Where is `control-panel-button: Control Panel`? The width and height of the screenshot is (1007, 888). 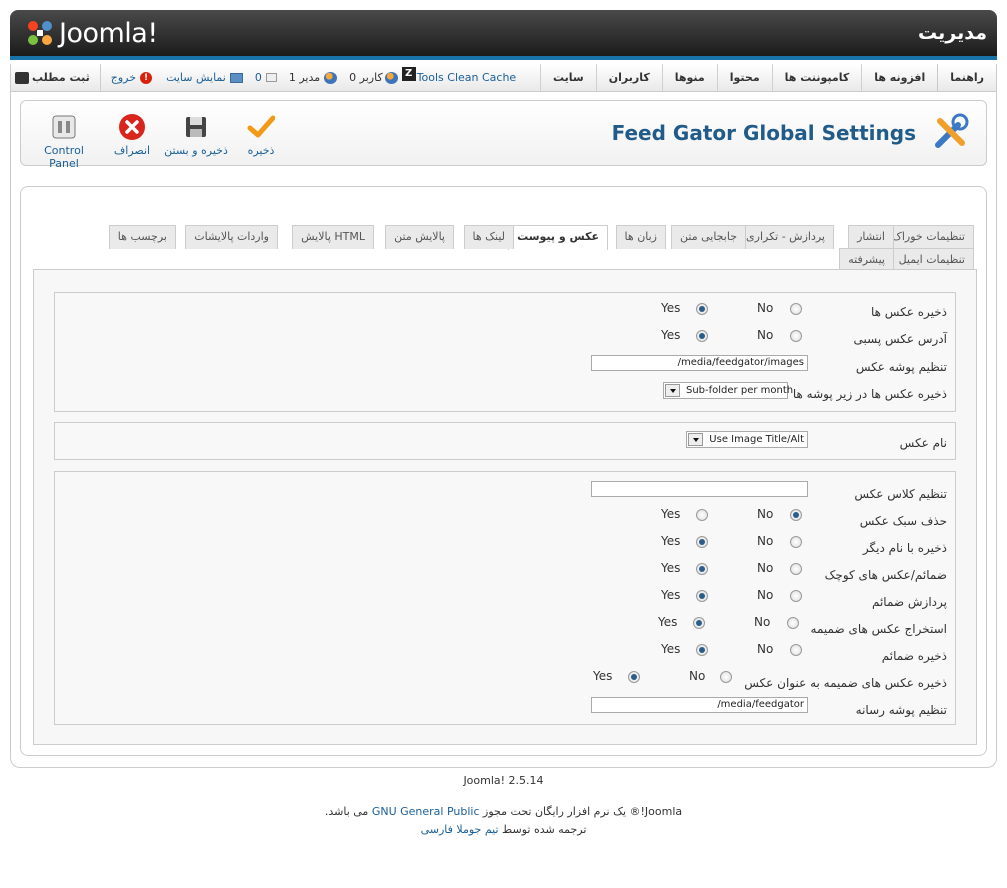
control-panel-button: Control Panel is located at coordinates (64, 141).